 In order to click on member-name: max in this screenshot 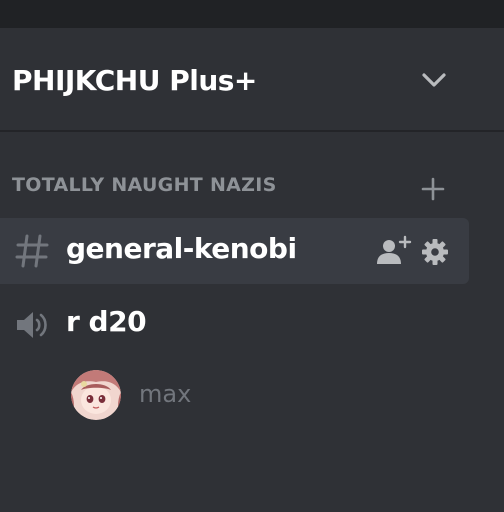, I will do `click(165, 394)`.